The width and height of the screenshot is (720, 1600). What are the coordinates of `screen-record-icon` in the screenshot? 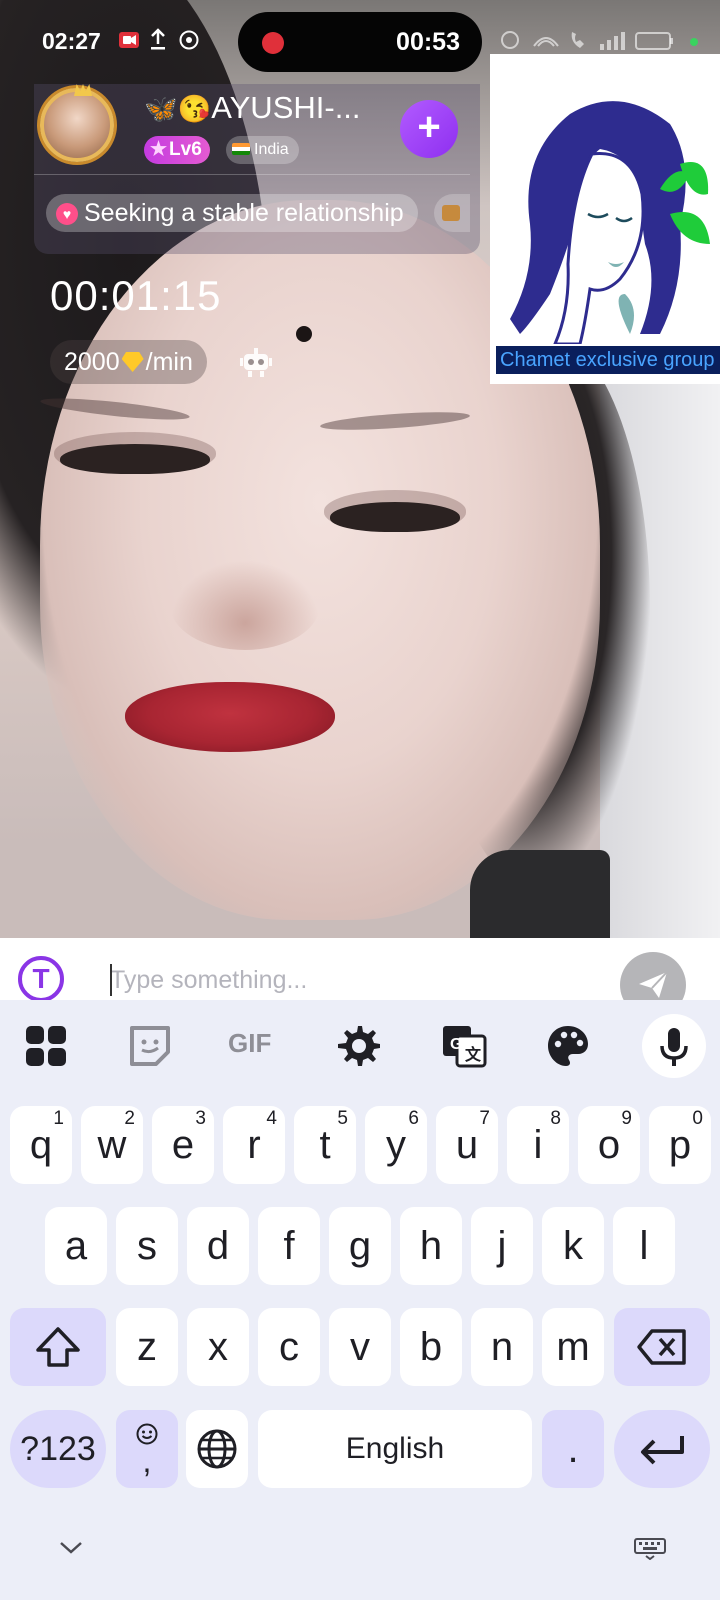 It's located at (129, 42).